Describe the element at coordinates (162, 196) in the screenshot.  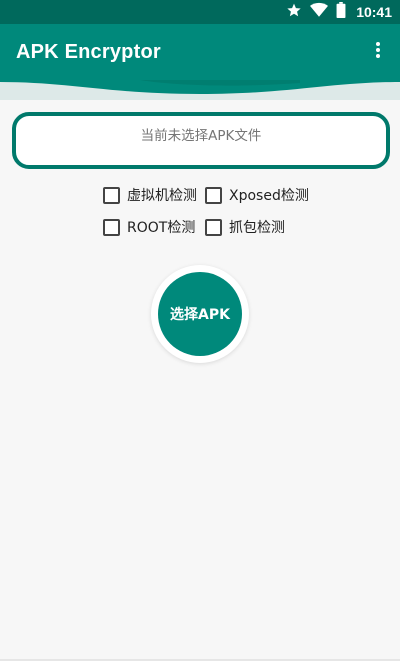
I see `checkbox-label: 虚拟机检测` at that location.